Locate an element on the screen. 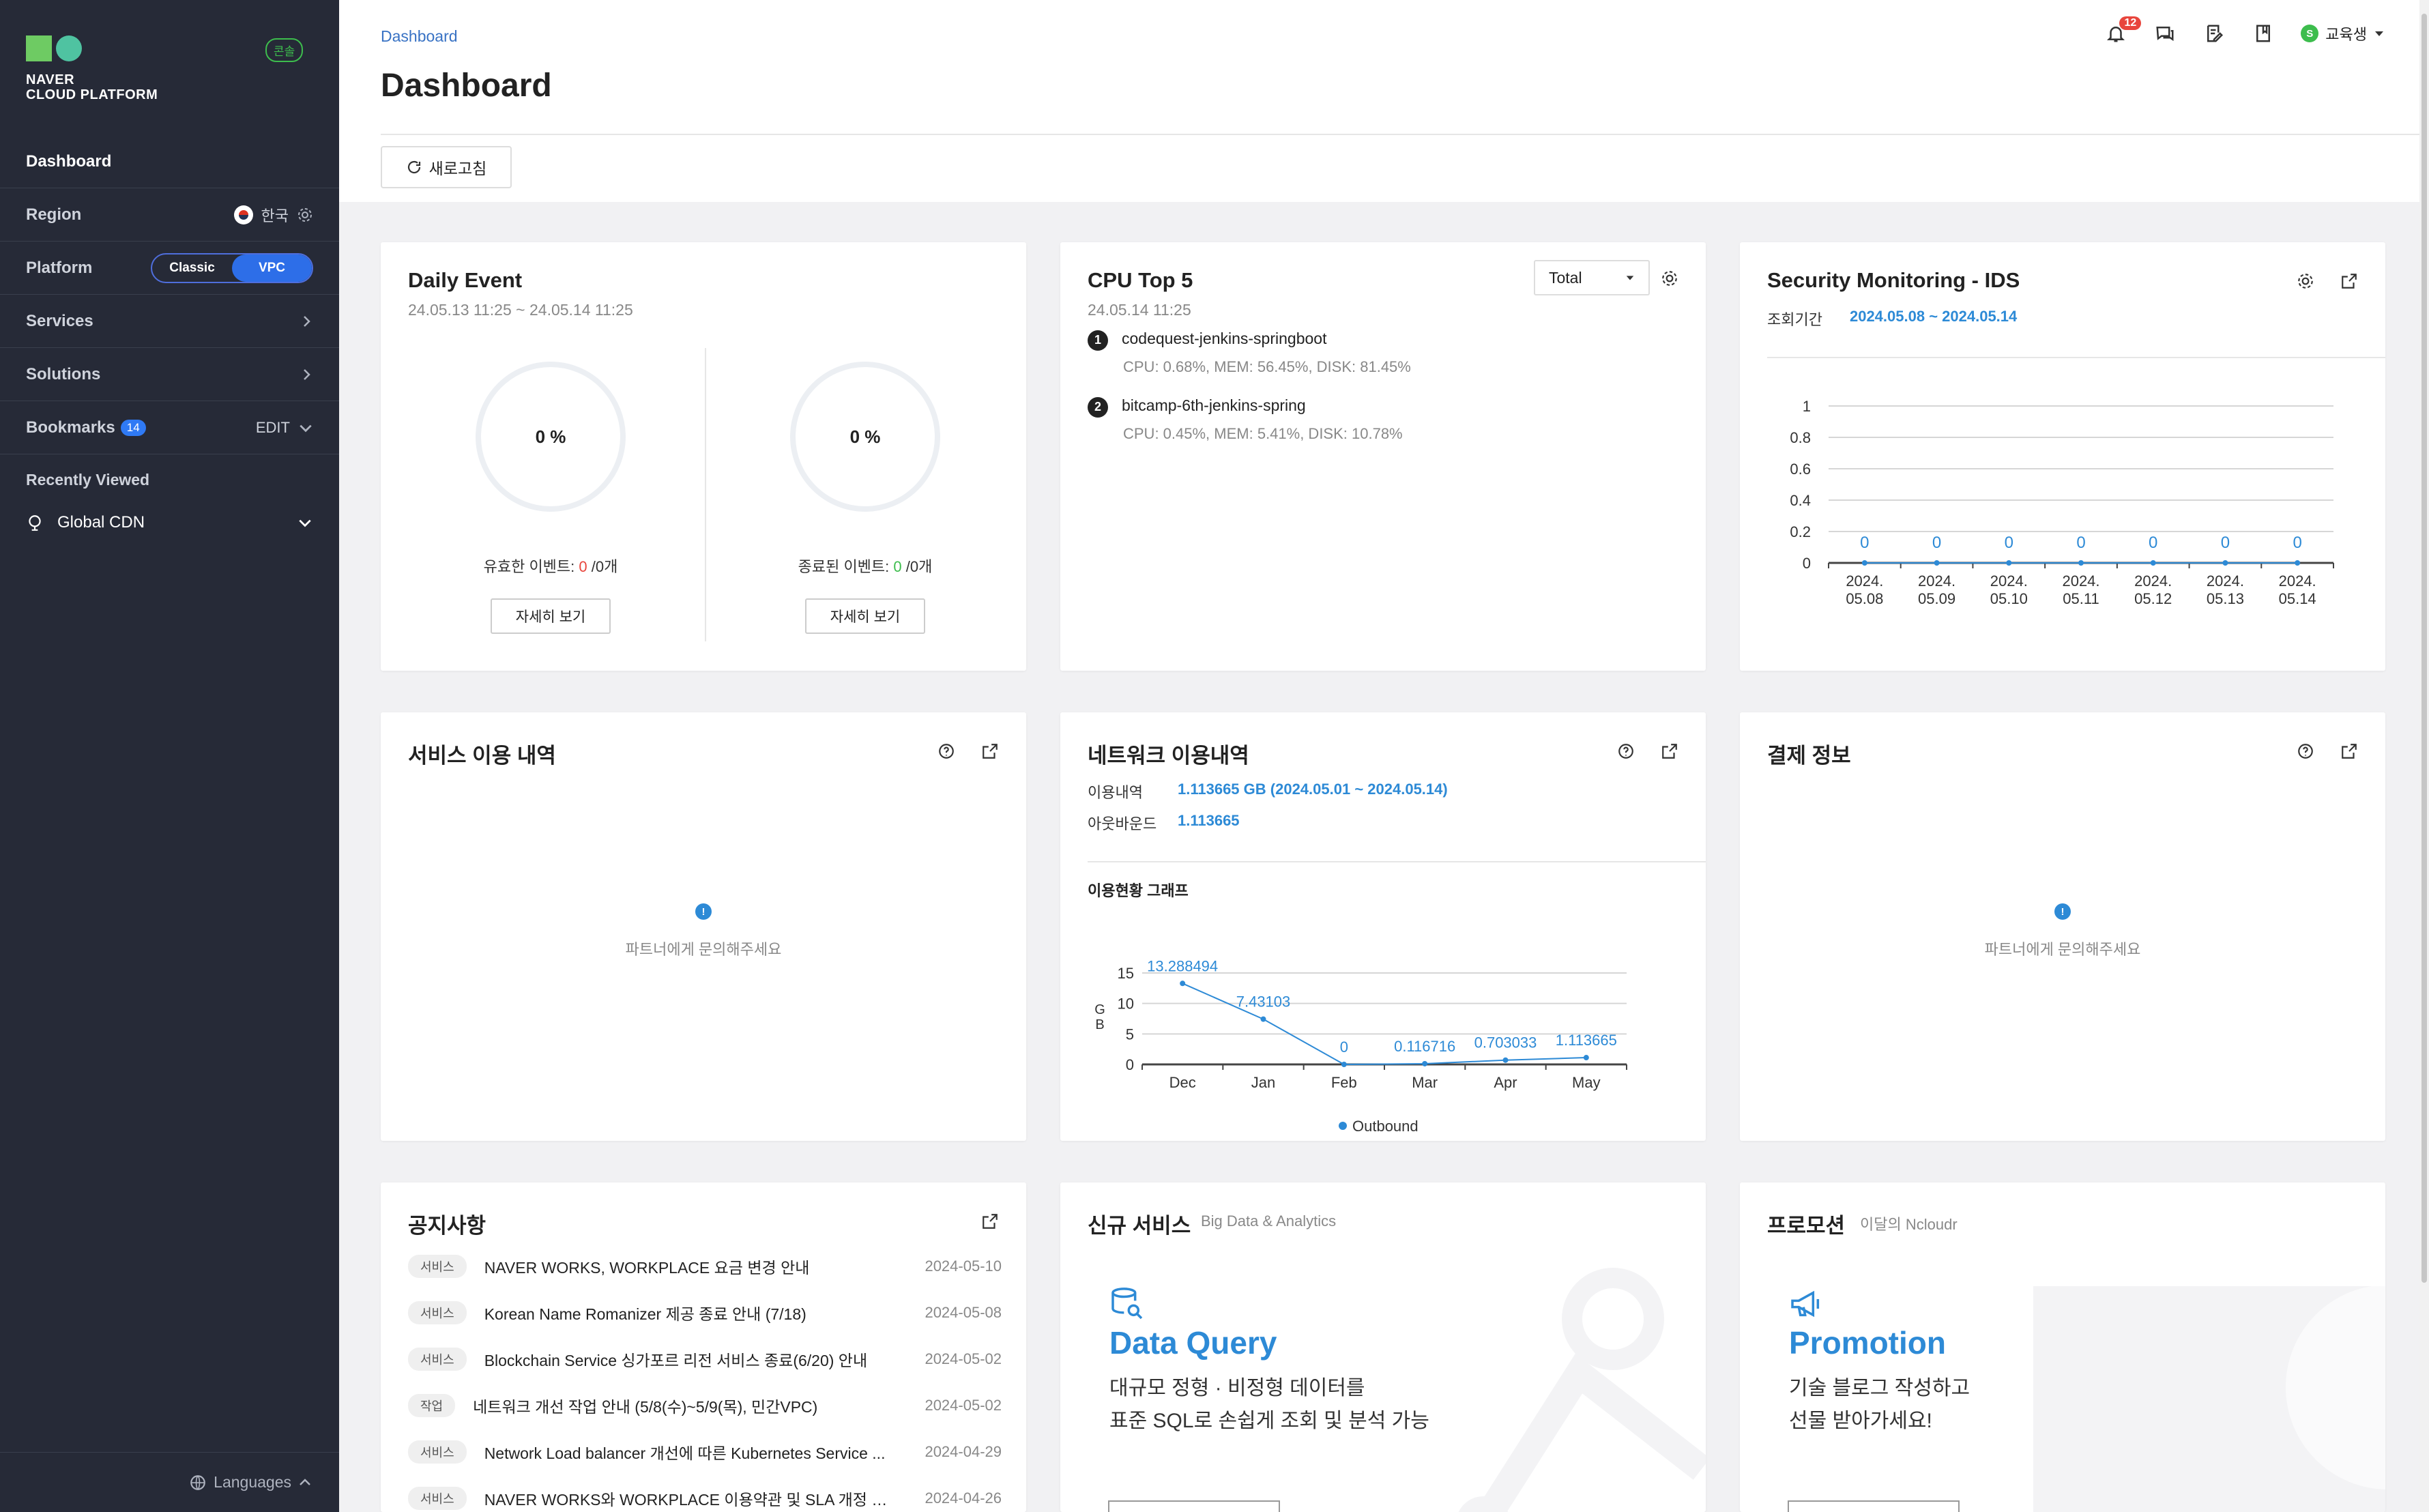  sidebar-item-region: Region 한국 is located at coordinates (169, 215).